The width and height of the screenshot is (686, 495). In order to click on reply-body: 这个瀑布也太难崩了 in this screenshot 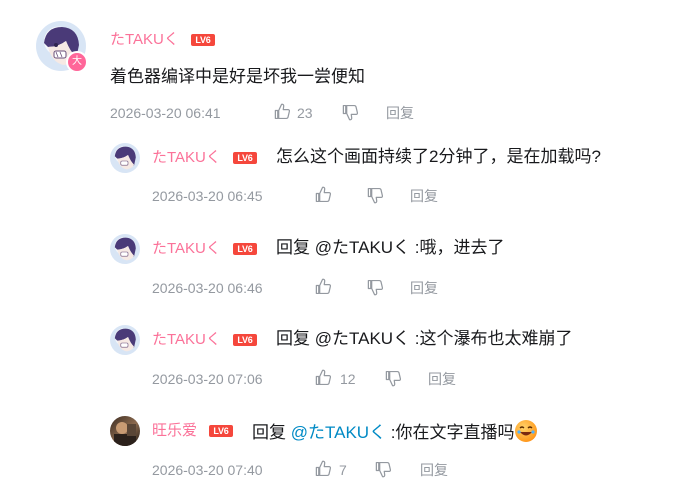, I will do `click(496, 338)`.